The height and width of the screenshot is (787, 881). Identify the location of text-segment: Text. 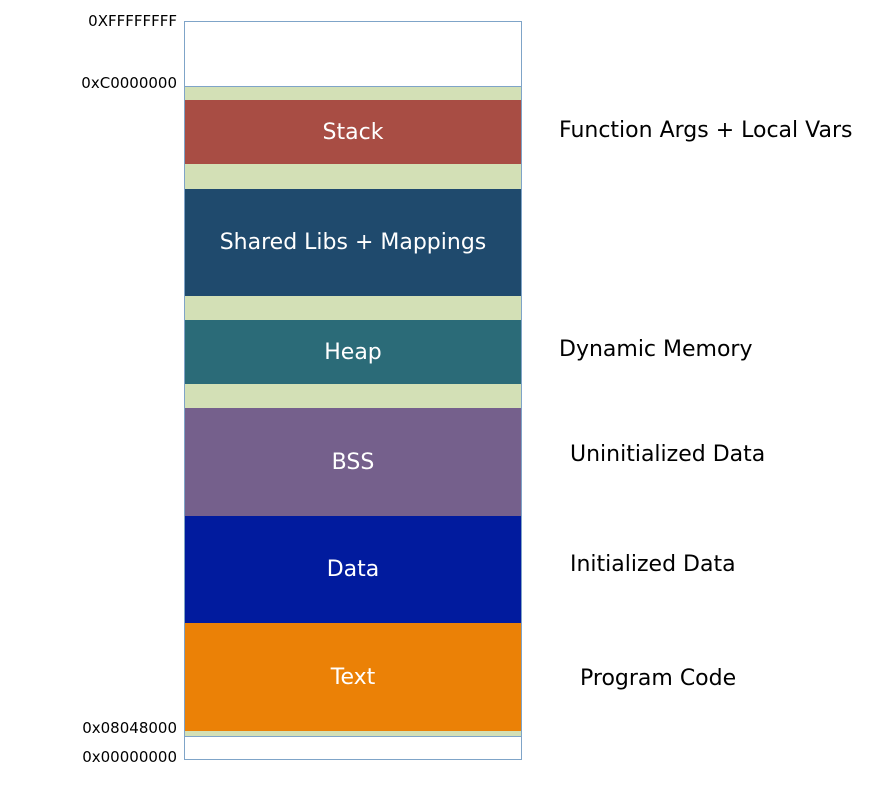
(353, 677).